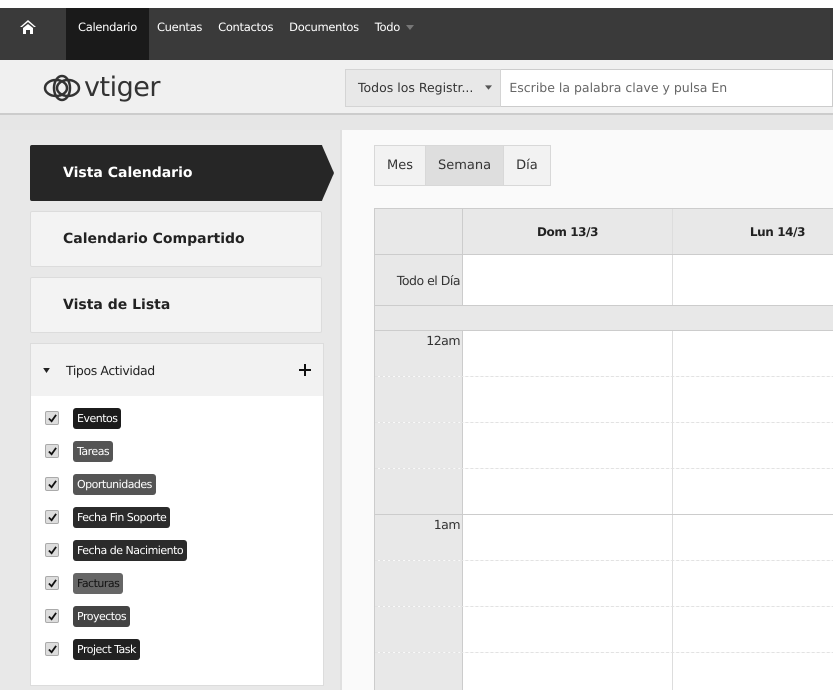  Describe the element at coordinates (527, 165) in the screenshot. I see `view-tab: Día` at that location.